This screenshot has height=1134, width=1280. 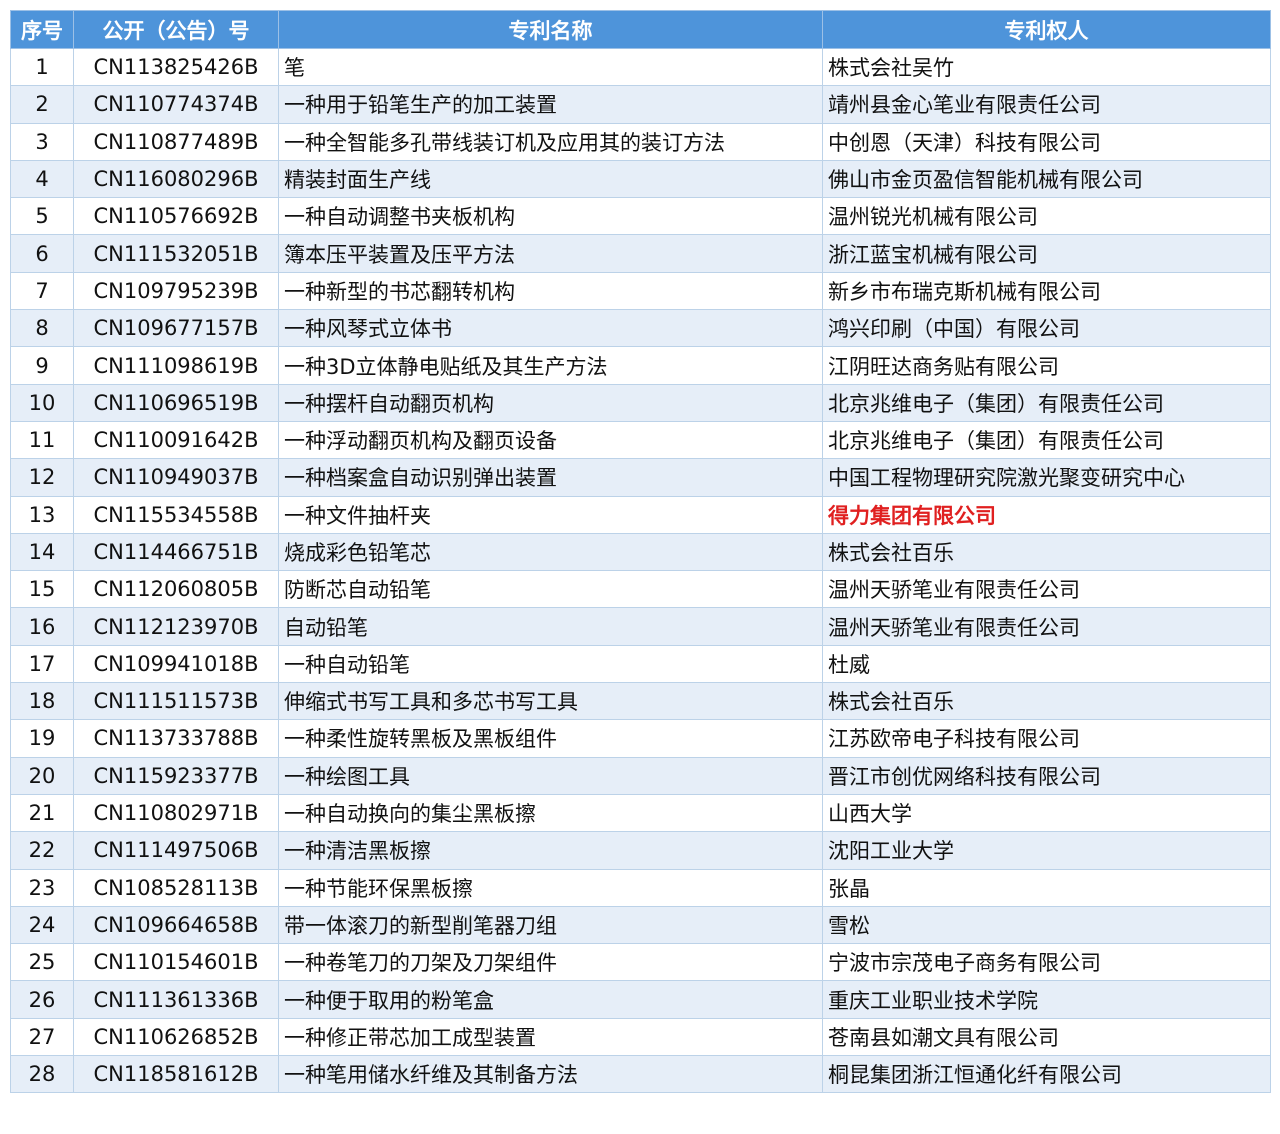 I want to click on patent-owner-cell: 山西大学, so click(x=1046, y=813).